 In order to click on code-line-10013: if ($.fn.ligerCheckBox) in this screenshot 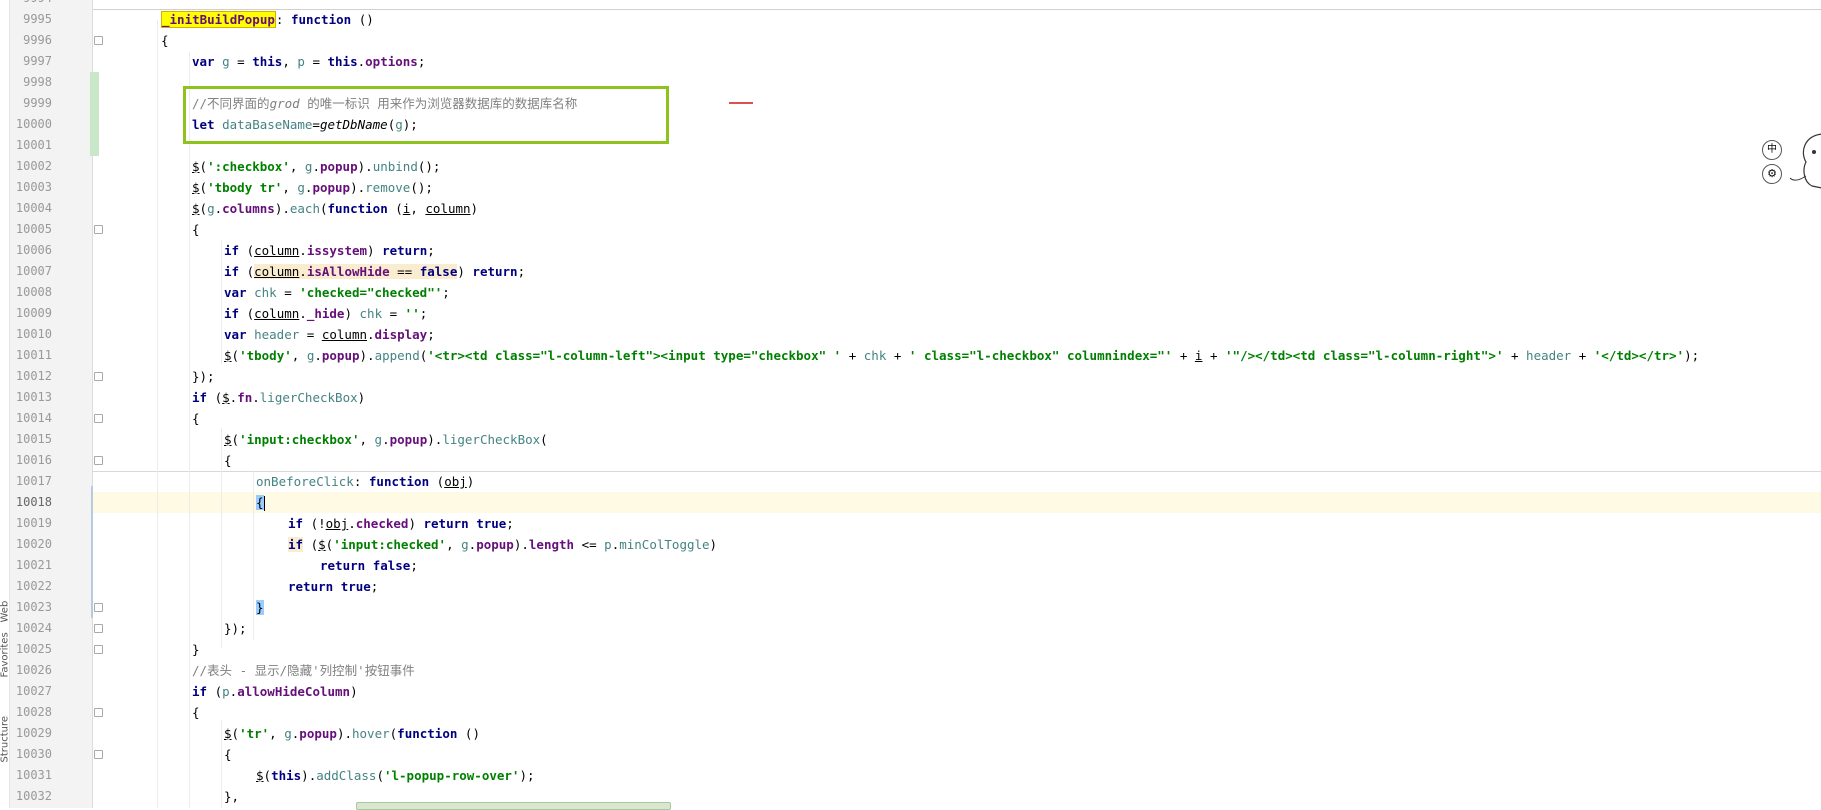, I will do `click(278, 397)`.